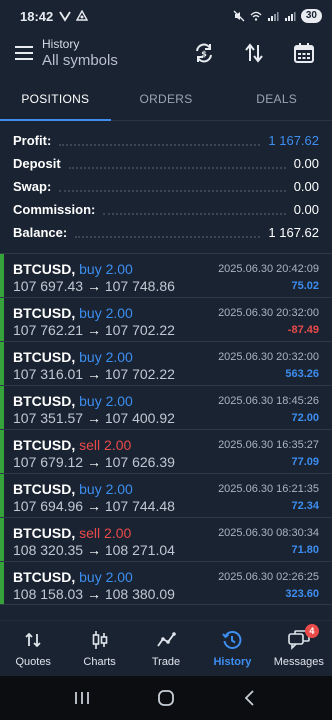  I want to click on profit-value: 1 167.62, so click(293, 140).